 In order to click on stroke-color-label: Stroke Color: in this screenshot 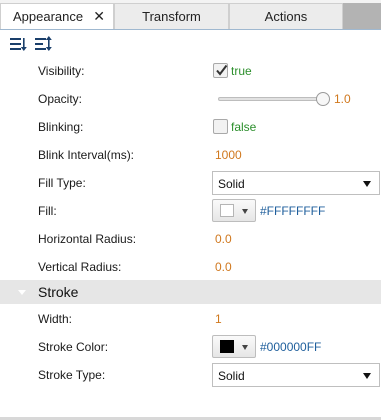, I will do `click(73, 347)`.